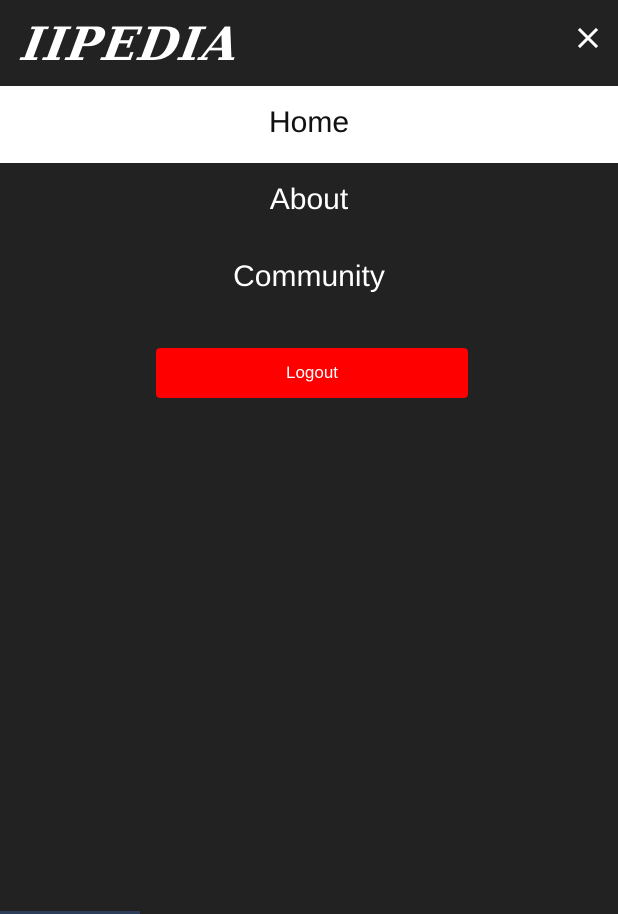 This screenshot has height=914, width=618. I want to click on close-icon, so click(588, 38).